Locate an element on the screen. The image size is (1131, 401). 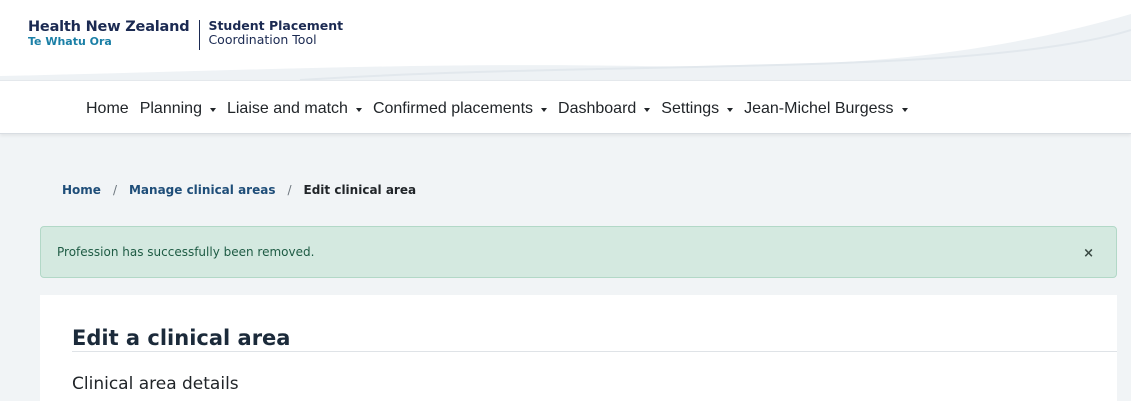
tool-title: Student Placement is located at coordinates (276, 25).